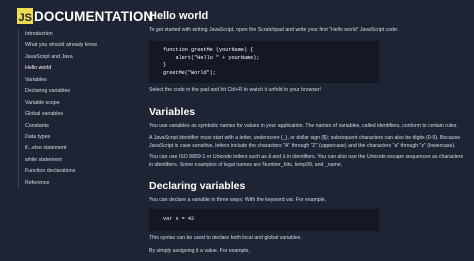  Describe the element at coordinates (77, 171) in the screenshot. I see `nav-item-function-declarations: Function declarations` at that location.